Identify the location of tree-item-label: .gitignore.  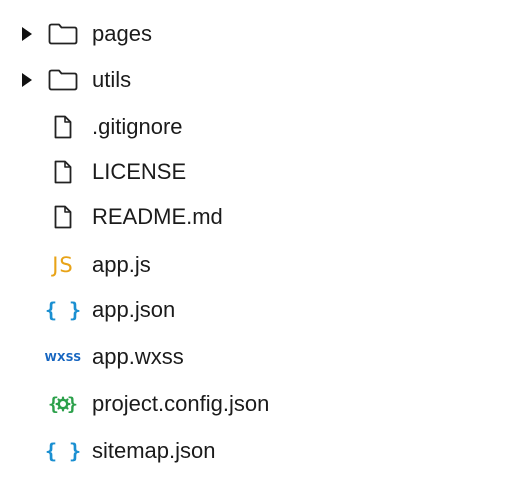
(137, 126).